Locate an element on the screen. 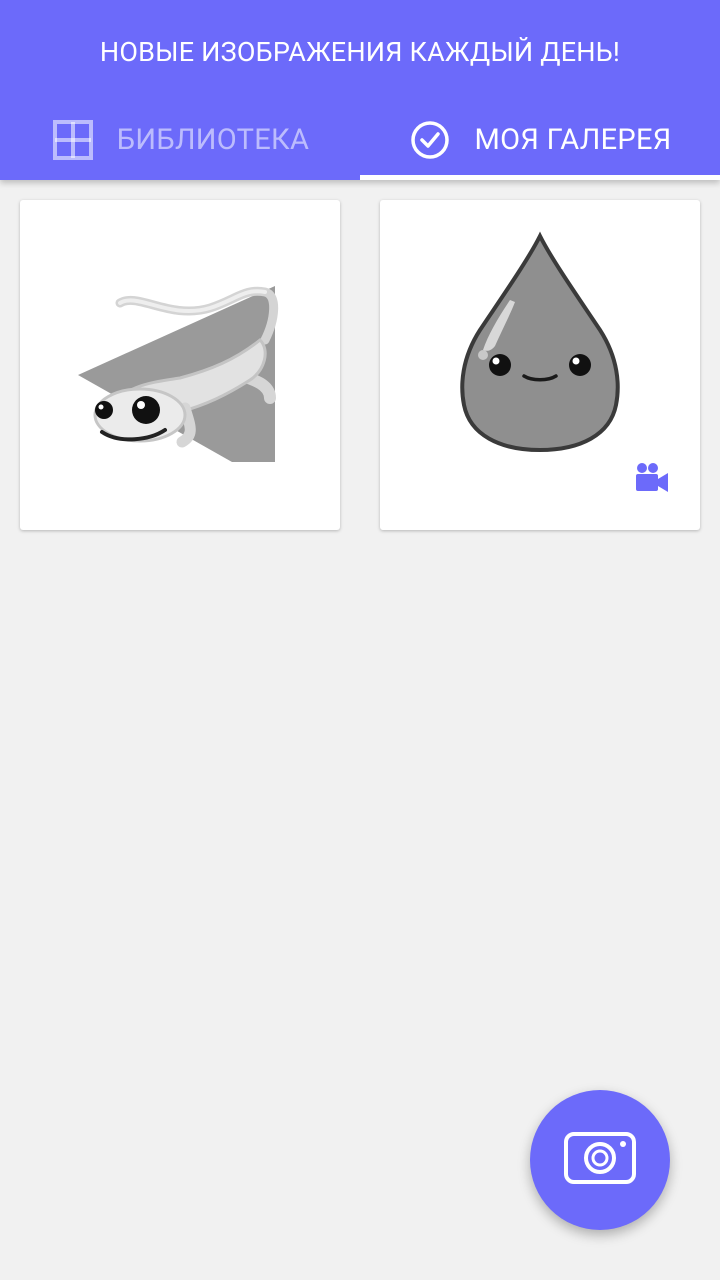  check-circle-icon is located at coordinates (430, 140).